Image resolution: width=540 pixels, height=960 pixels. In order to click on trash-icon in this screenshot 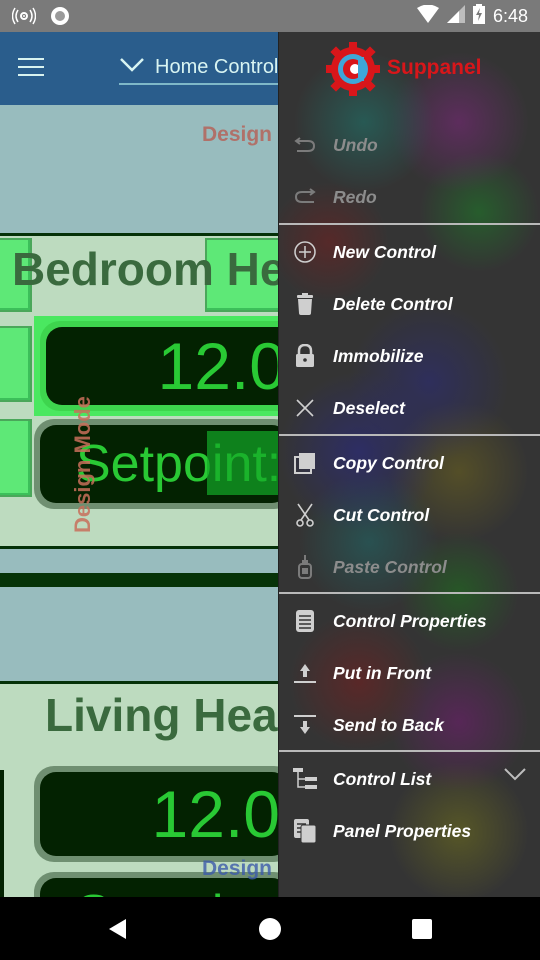, I will do `click(305, 304)`.